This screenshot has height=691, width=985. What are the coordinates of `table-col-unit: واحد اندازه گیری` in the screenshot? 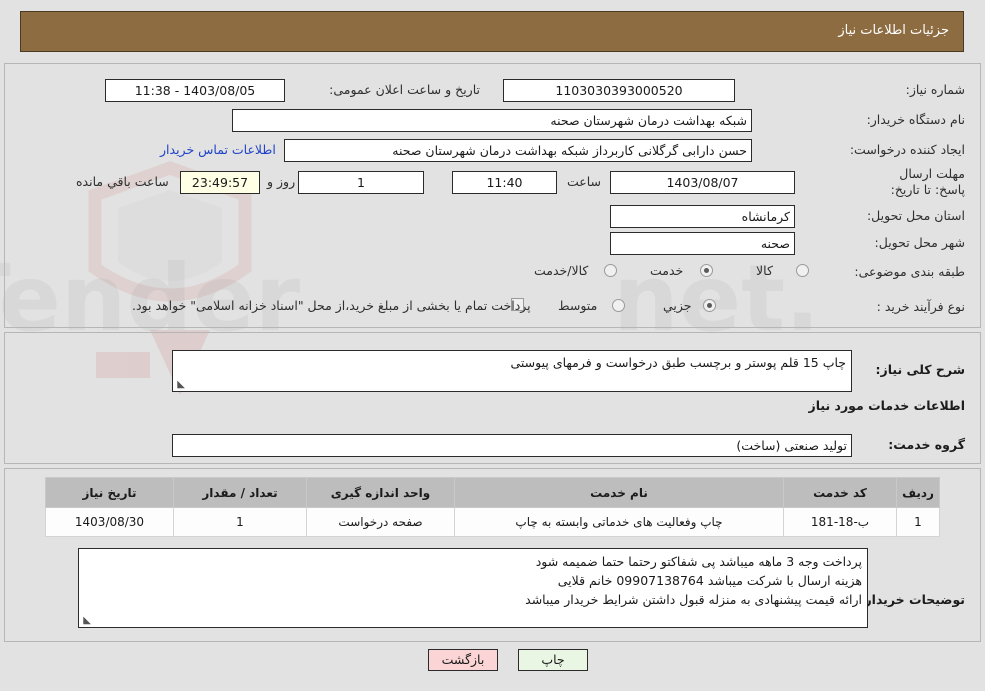 It's located at (380, 492).